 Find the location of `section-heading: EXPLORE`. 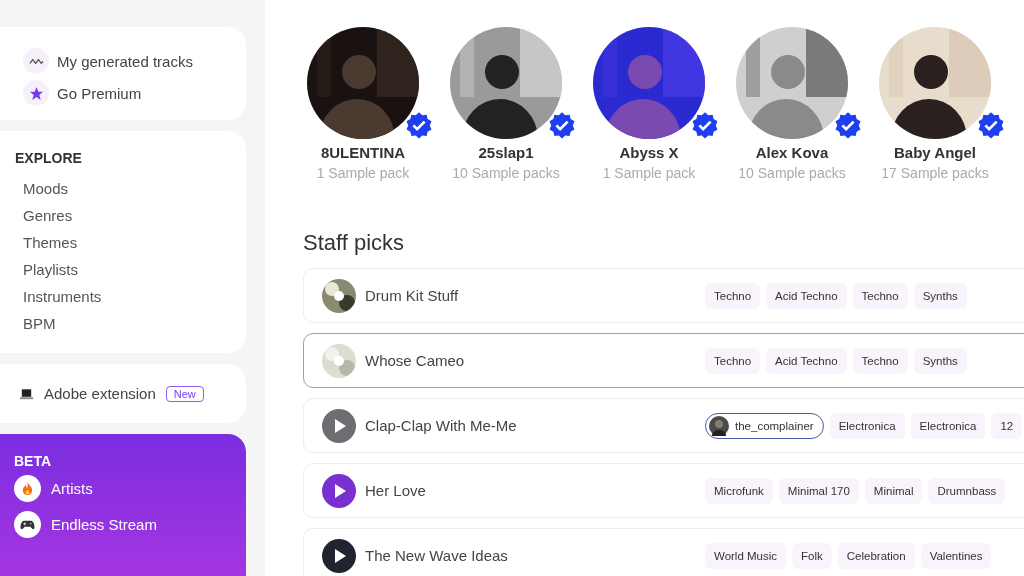

section-heading: EXPLORE is located at coordinates (49, 158).